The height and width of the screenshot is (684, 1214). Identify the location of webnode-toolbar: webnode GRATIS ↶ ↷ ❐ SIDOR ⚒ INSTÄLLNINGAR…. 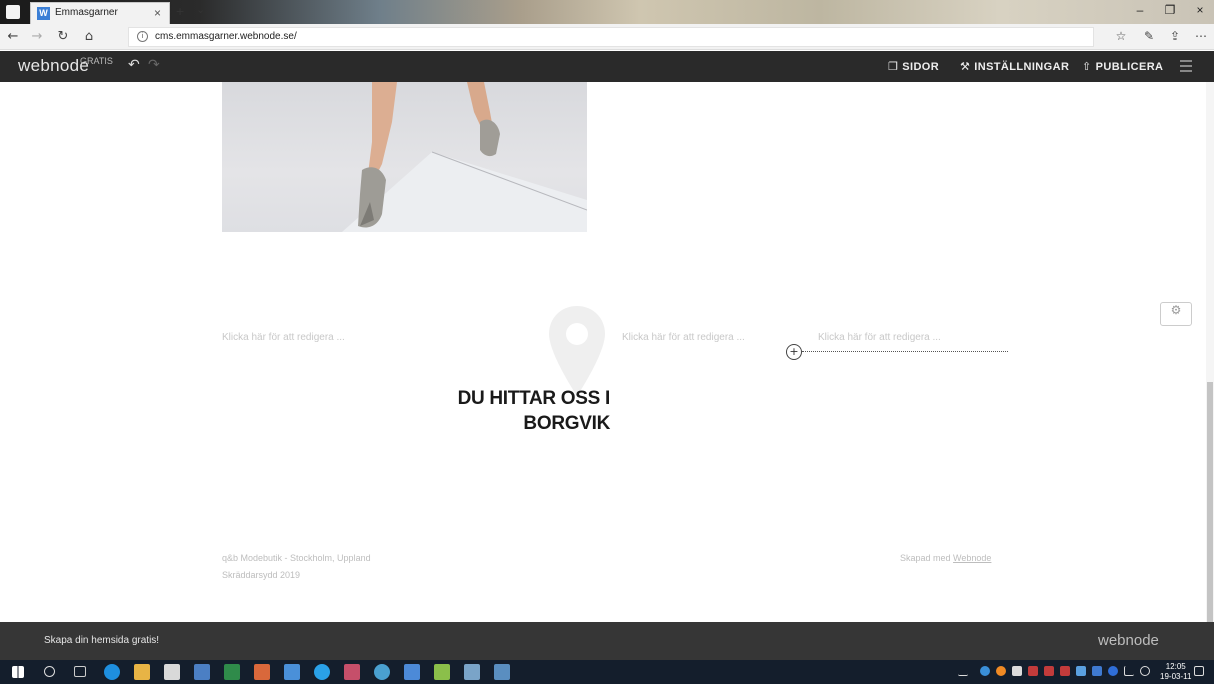
(607, 66).